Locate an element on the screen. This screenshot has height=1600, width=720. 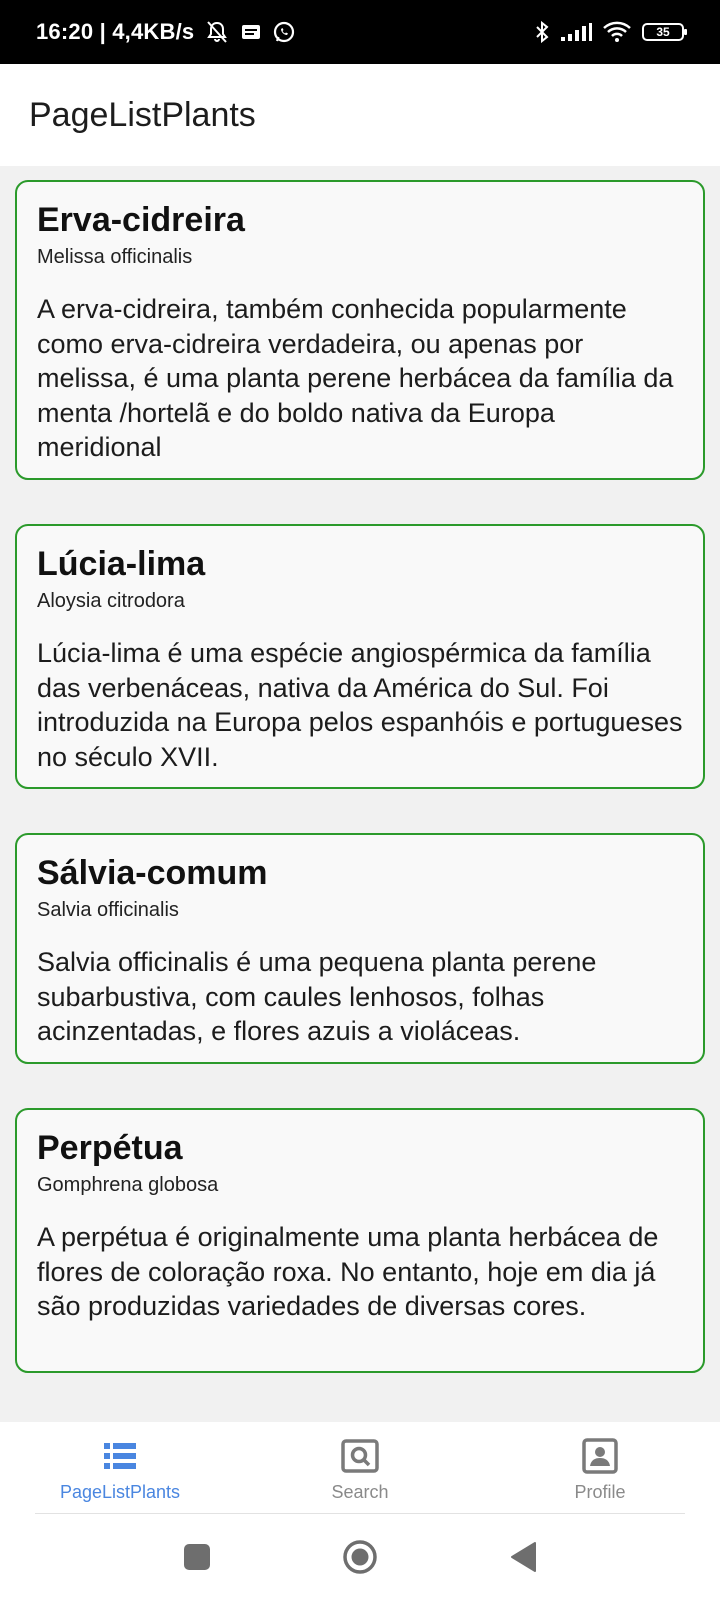
profile-icon is located at coordinates (600, 1456).